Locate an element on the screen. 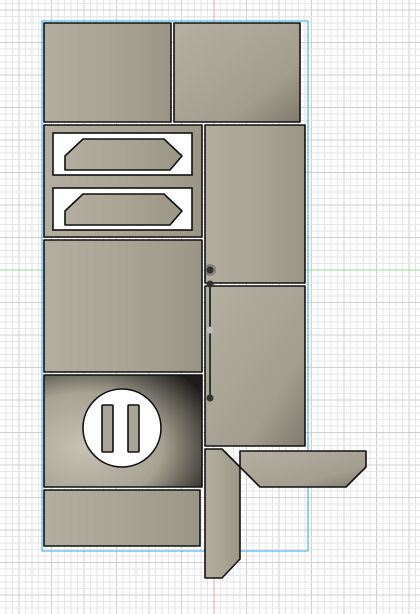 The width and height of the screenshot is (420, 614). panel-top-right is located at coordinates (237, 72).